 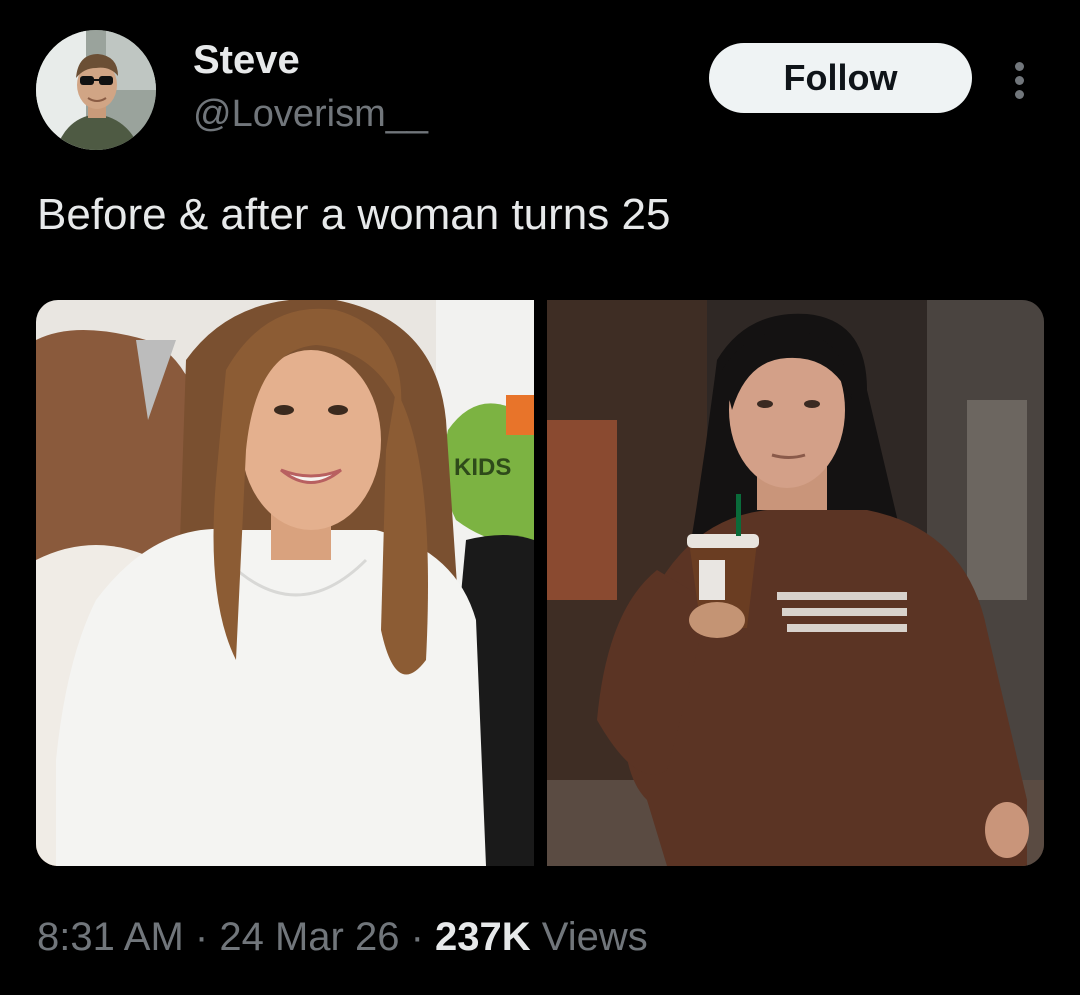 I want to click on views-label: Views, so click(x=594, y=937).